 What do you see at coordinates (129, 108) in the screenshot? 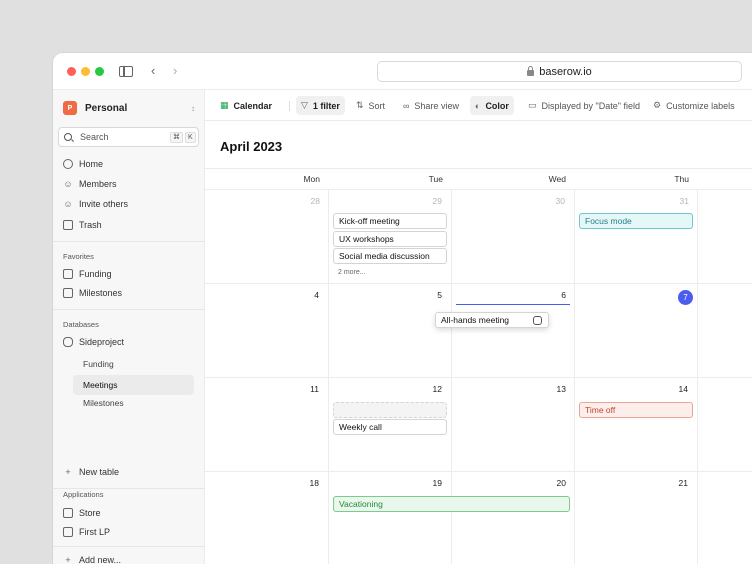
I see `workspace-switcher: P Personal ↕` at bounding box center [129, 108].